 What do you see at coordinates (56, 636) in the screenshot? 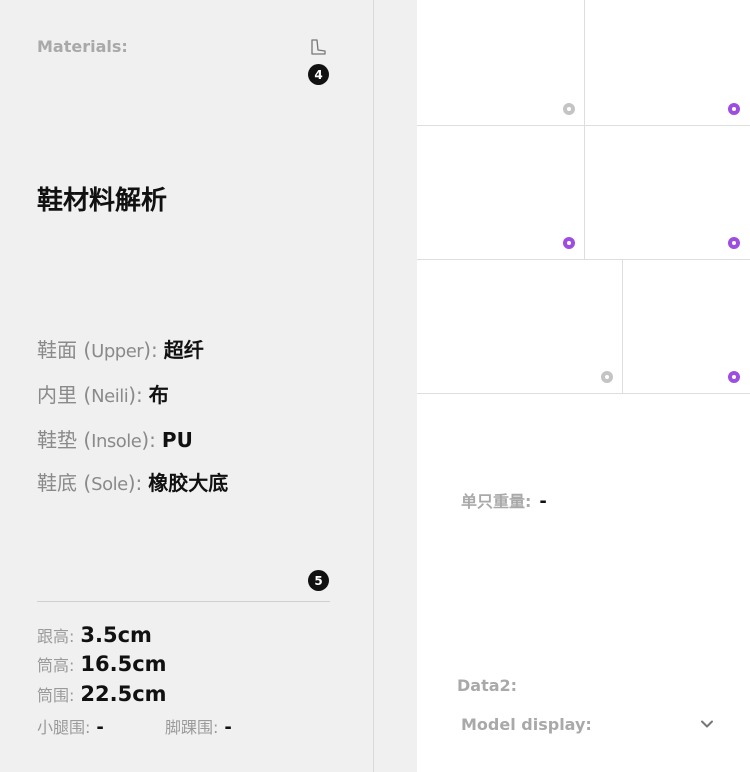
I see `spec-key: 跟高:` at bounding box center [56, 636].